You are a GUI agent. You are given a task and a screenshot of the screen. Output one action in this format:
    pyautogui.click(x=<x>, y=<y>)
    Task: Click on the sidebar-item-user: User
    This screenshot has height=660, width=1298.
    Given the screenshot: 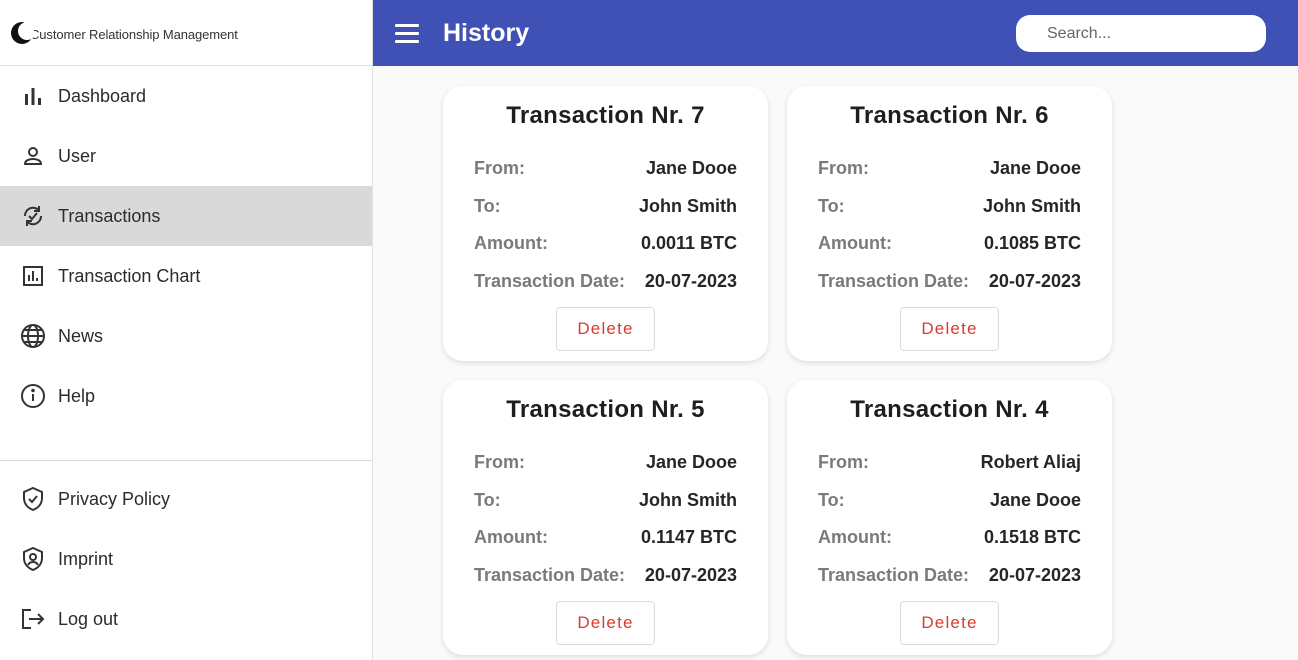 What is the action you would take?
    pyautogui.click(x=186, y=156)
    